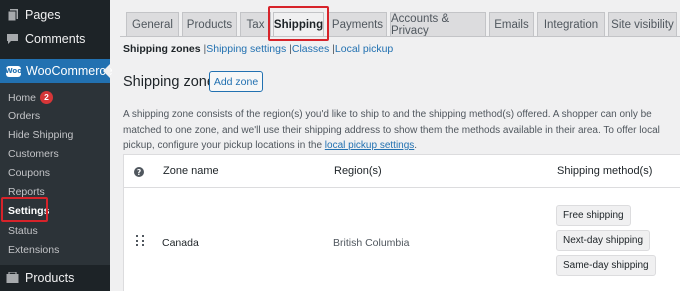  What do you see at coordinates (191, 171) in the screenshot?
I see `column-header-zone-name: Zone name` at bounding box center [191, 171].